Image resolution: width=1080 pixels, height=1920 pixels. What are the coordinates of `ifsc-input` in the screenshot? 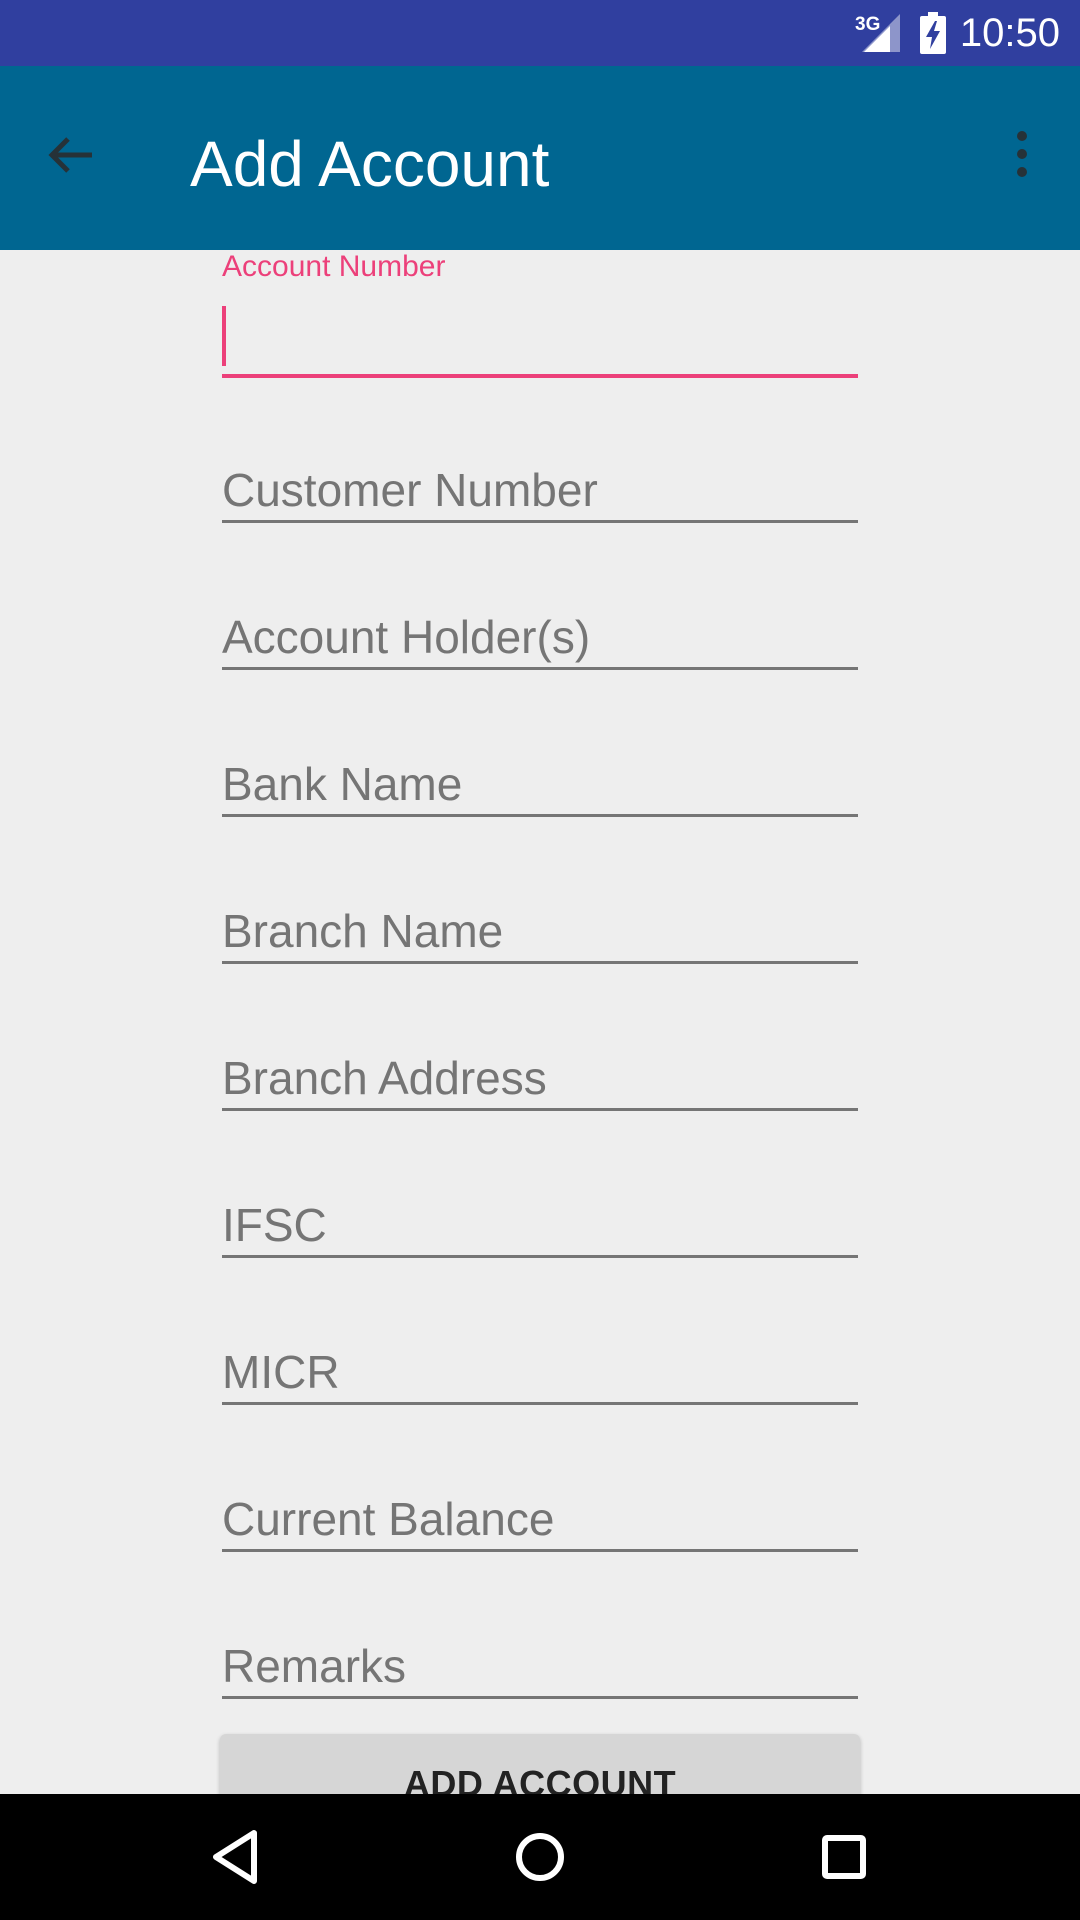 It's located at (540, 1225).